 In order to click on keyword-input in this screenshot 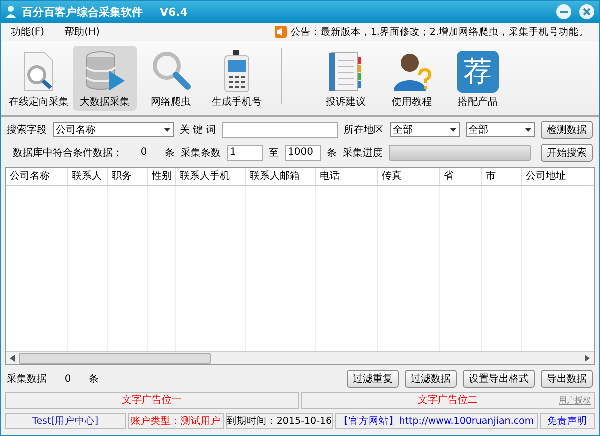, I will do `click(280, 130)`.